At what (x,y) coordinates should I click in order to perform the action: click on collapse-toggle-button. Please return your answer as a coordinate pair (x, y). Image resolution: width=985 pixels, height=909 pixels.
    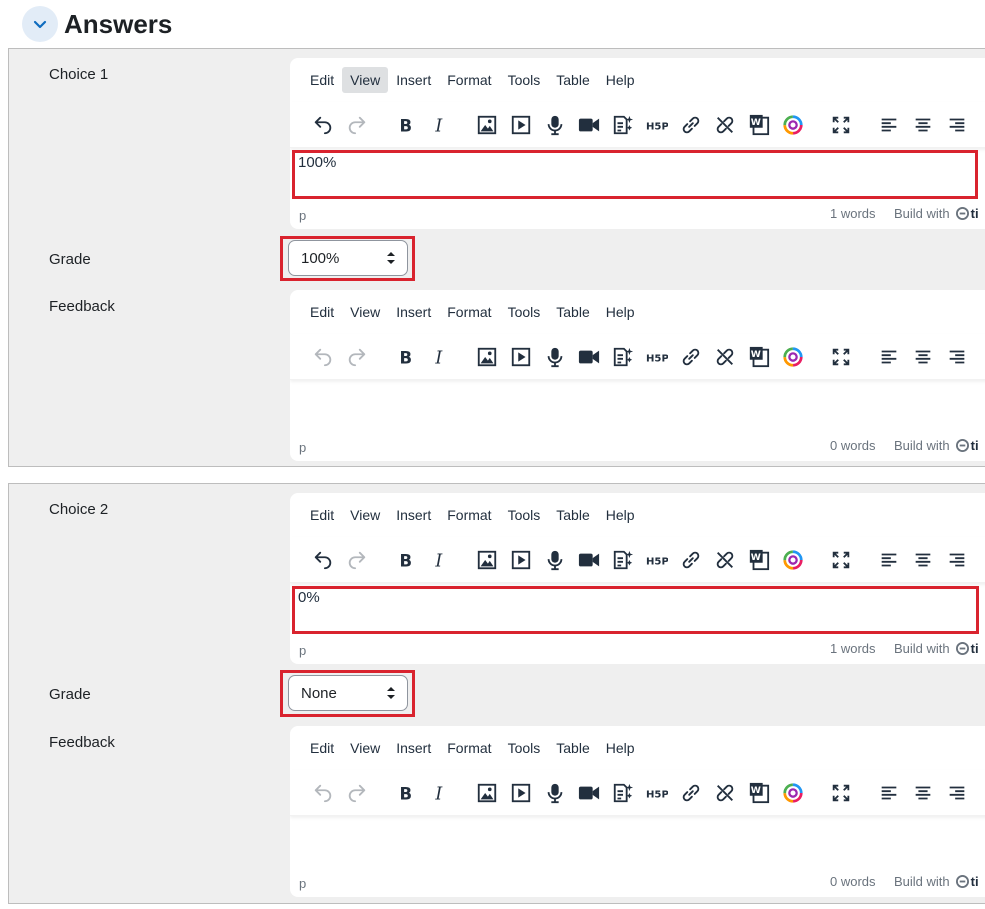
    Looking at the image, I should click on (40, 24).